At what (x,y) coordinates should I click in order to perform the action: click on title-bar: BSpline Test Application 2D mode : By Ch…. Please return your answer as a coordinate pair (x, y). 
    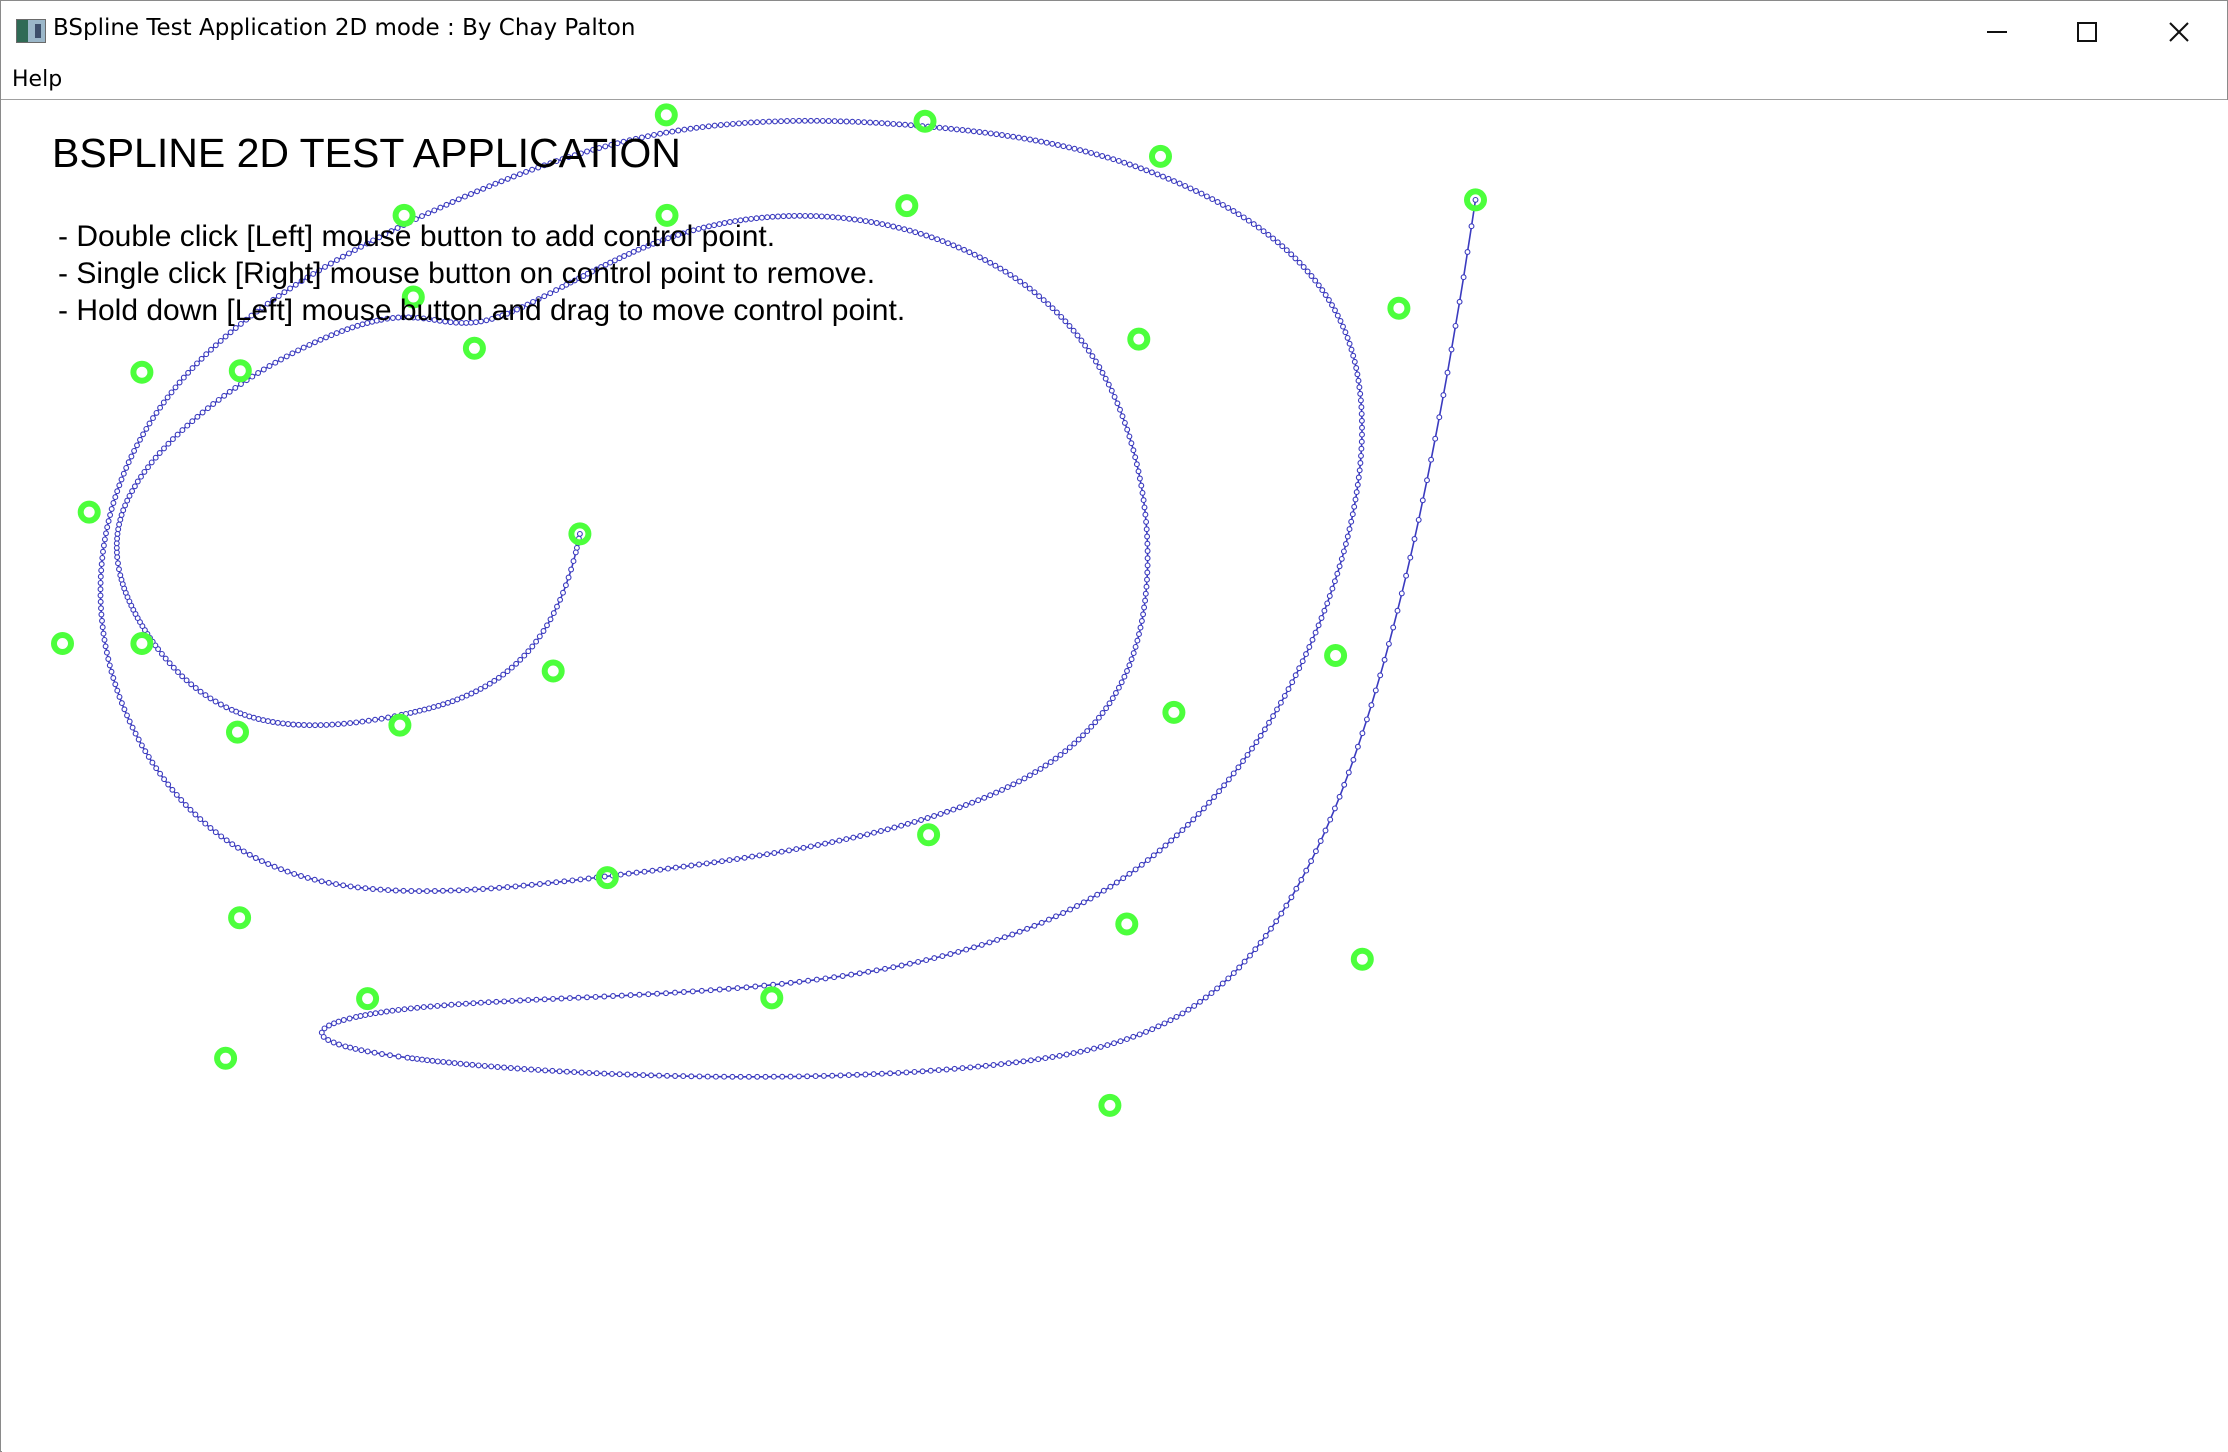
    Looking at the image, I should click on (1114, 32).